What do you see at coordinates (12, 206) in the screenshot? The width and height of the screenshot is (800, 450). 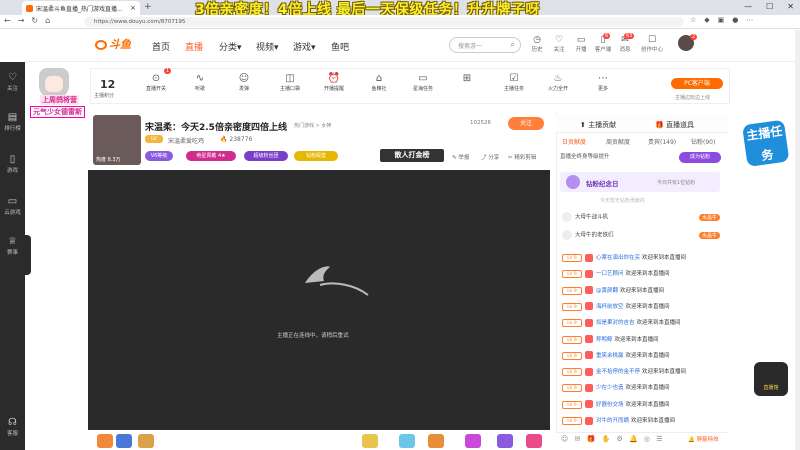 I see `sidebar-item-cloud-game: ▭ 云游戏` at bounding box center [12, 206].